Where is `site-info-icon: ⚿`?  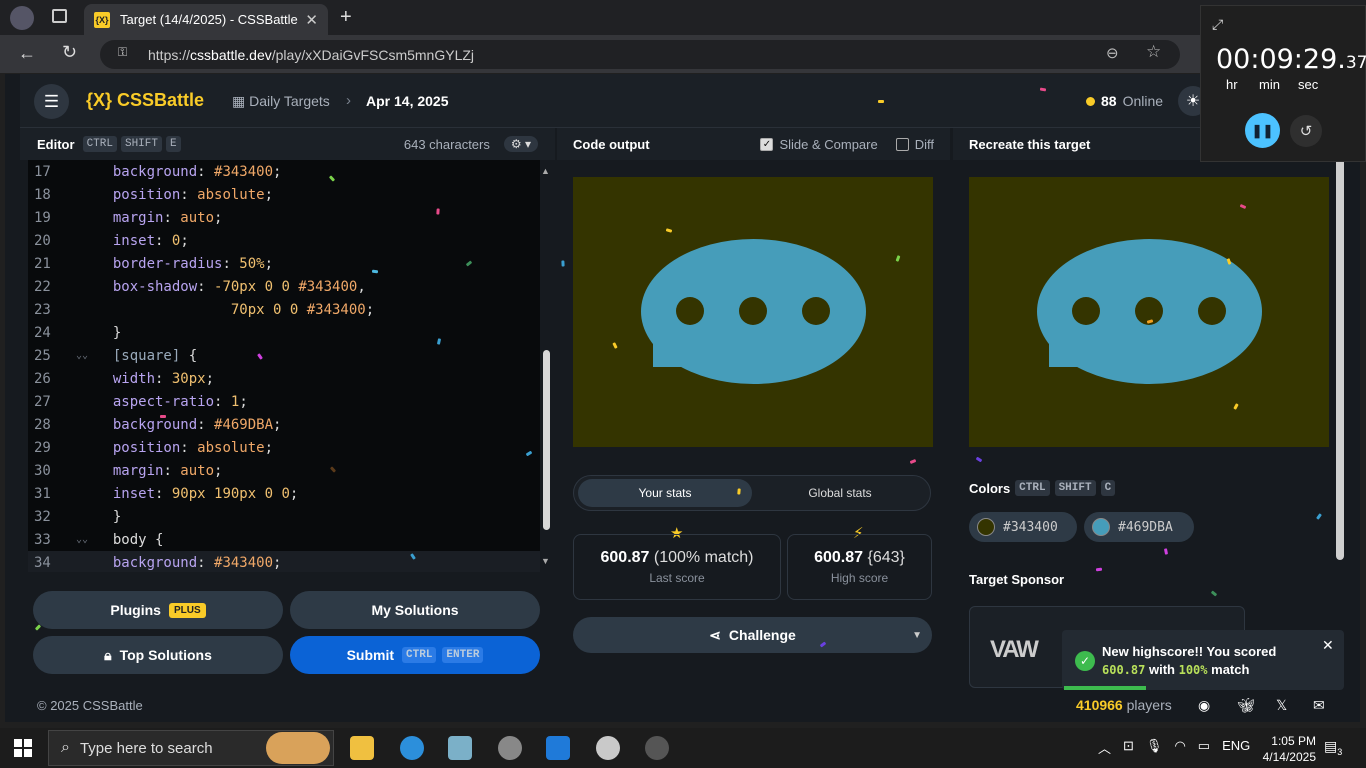
site-info-icon: ⚿ is located at coordinates (122, 52).